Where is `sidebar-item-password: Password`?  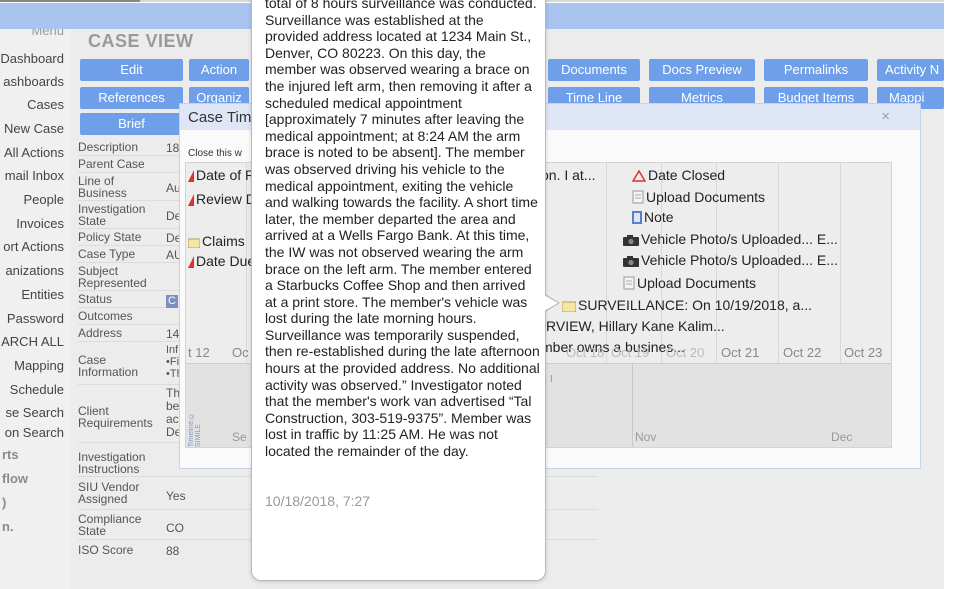
sidebar-item-password: Password is located at coordinates (35, 318).